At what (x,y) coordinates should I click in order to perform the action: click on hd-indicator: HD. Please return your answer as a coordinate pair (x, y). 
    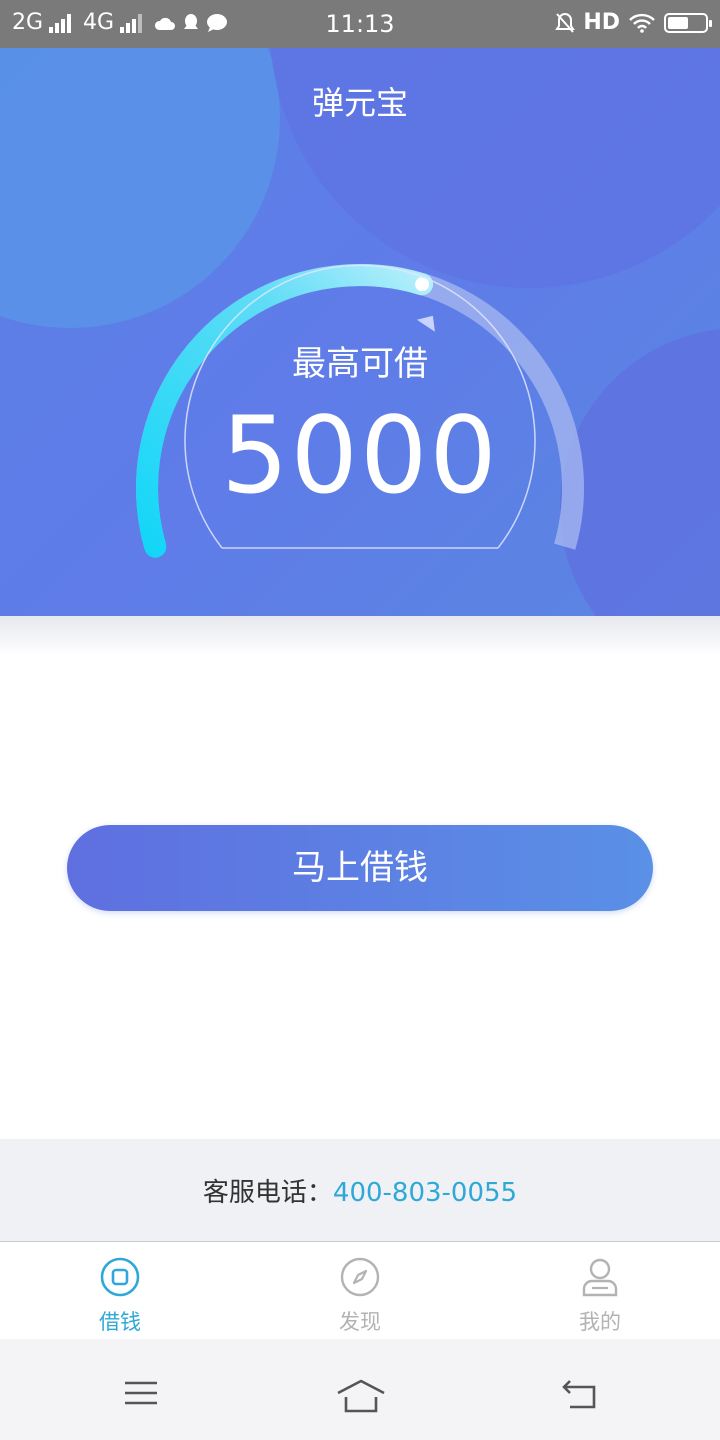
    Looking at the image, I should click on (601, 22).